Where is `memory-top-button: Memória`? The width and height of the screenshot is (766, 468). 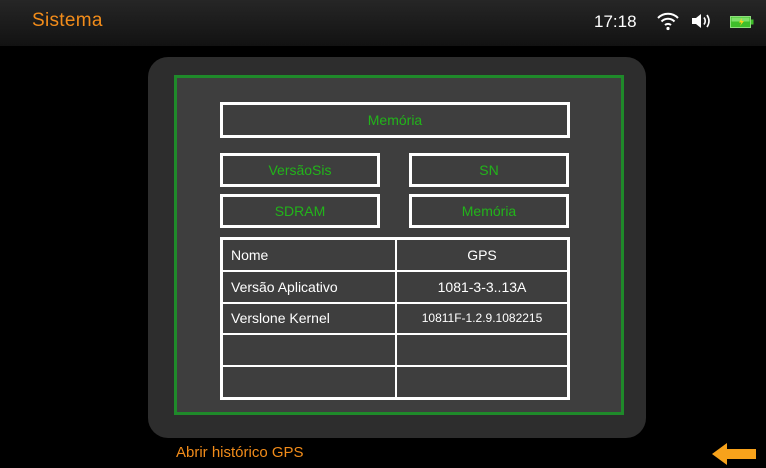
memory-top-button: Memória is located at coordinates (395, 120).